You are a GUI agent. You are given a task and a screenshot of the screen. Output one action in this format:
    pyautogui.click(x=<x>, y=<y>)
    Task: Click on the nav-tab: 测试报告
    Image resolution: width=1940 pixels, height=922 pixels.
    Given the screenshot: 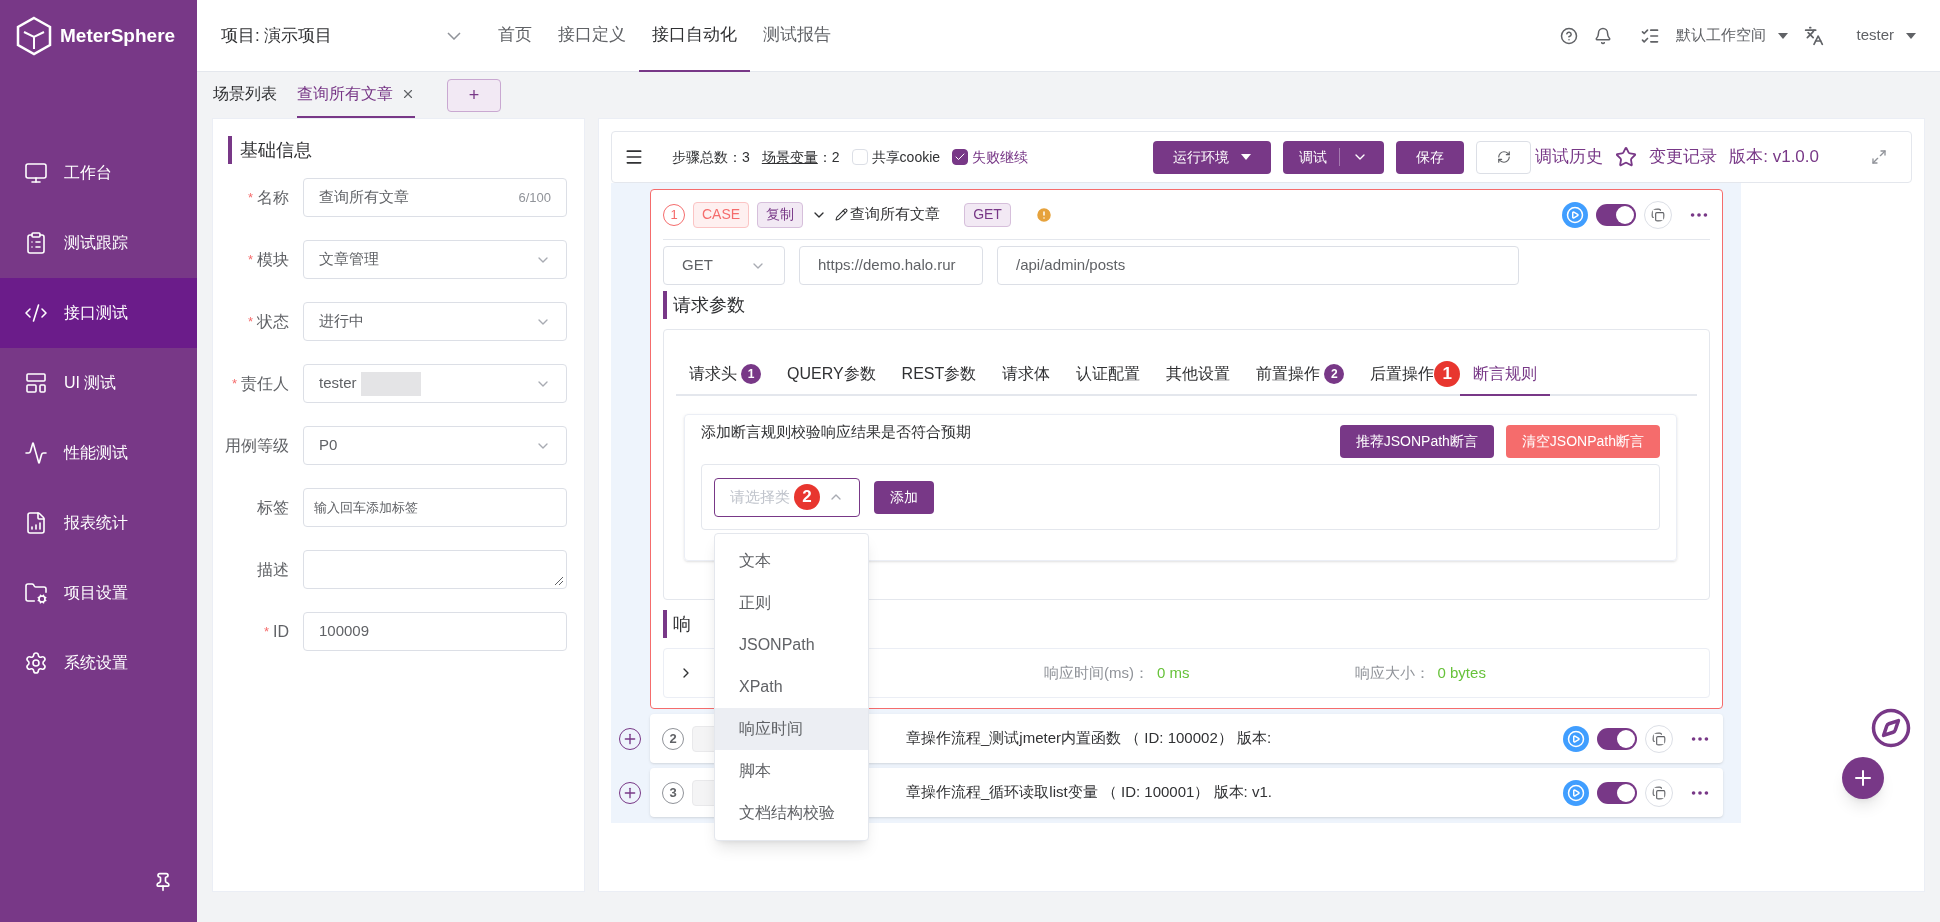 What is the action you would take?
    pyautogui.click(x=797, y=36)
    